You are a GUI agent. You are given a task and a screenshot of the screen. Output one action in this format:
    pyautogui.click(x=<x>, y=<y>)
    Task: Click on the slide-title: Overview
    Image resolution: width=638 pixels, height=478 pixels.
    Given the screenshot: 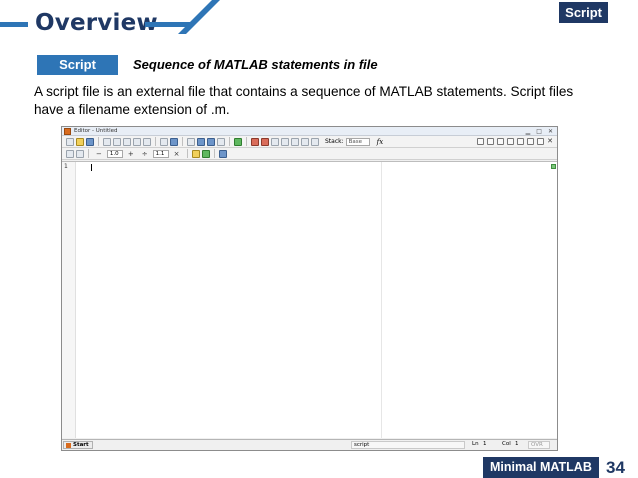 What is the action you would take?
    pyautogui.click(x=96, y=23)
    